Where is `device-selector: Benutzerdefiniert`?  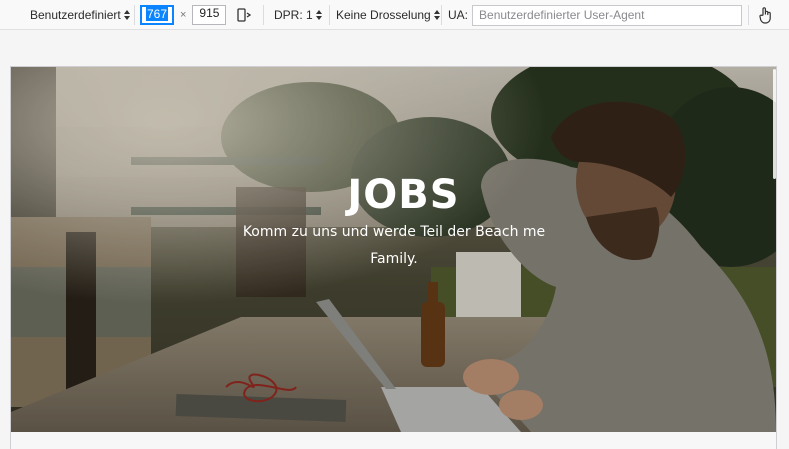
device-selector: Benutzerdefiniert is located at coordinates (80, 15).